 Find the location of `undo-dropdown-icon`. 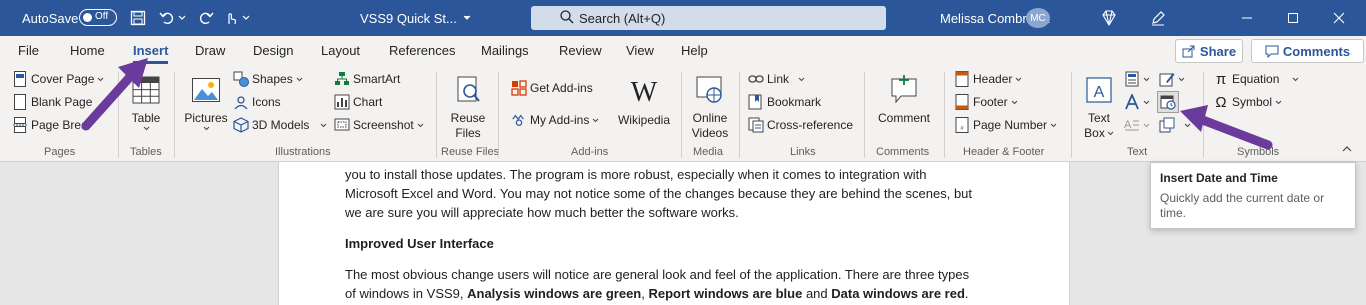

undo-dropdown-icon is located at coordinates (182, 18).